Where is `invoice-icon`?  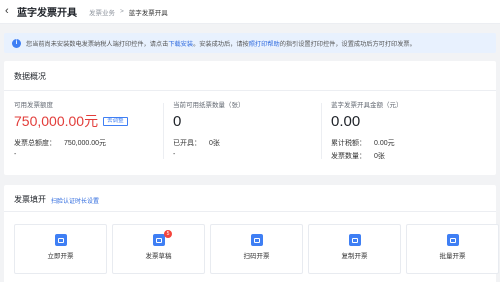 invoice-icon is located at coordinates (61, 240).